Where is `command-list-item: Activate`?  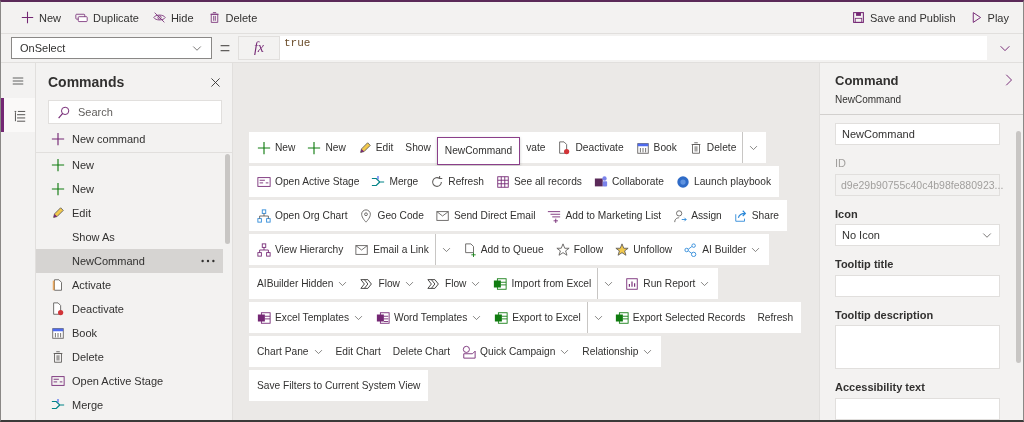
command-list-item: Activate is located at coordinates (129, 285).